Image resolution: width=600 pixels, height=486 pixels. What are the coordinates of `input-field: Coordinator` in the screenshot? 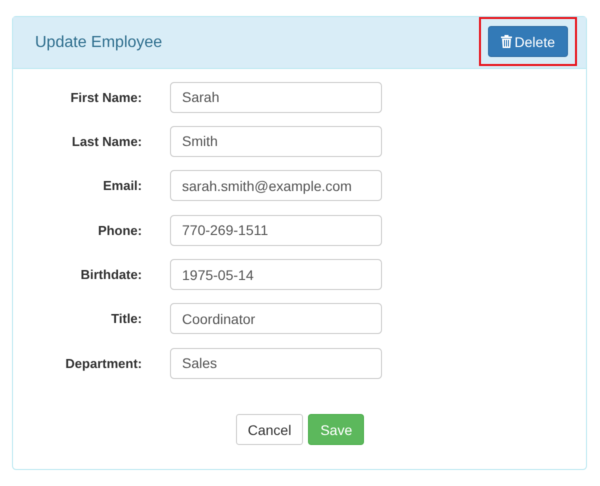 It's located at (276, 318).